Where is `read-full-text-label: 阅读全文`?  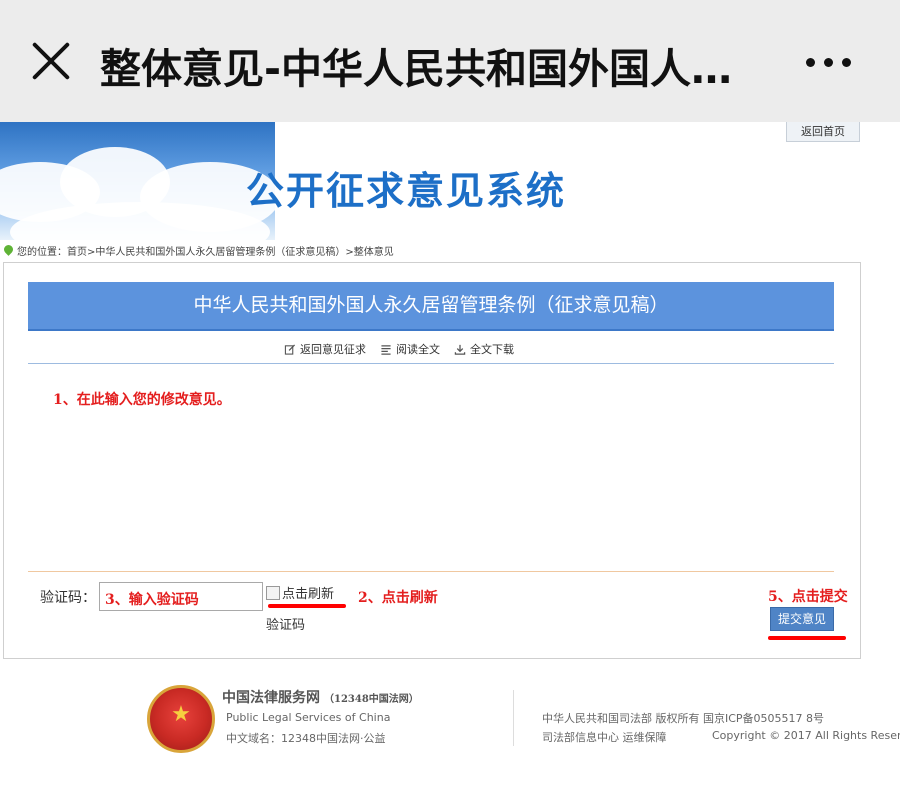
read-full-text-label: 阅读全文 is located at coordinates (418, 349).